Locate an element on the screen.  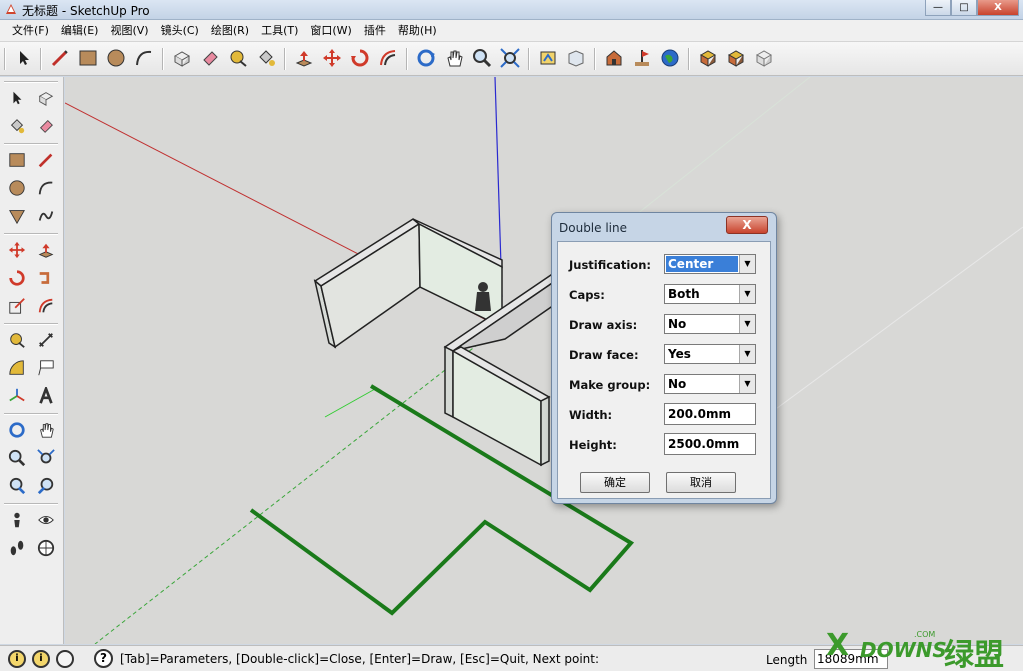
offset-tool-icon is located at coordinates (388, 58).